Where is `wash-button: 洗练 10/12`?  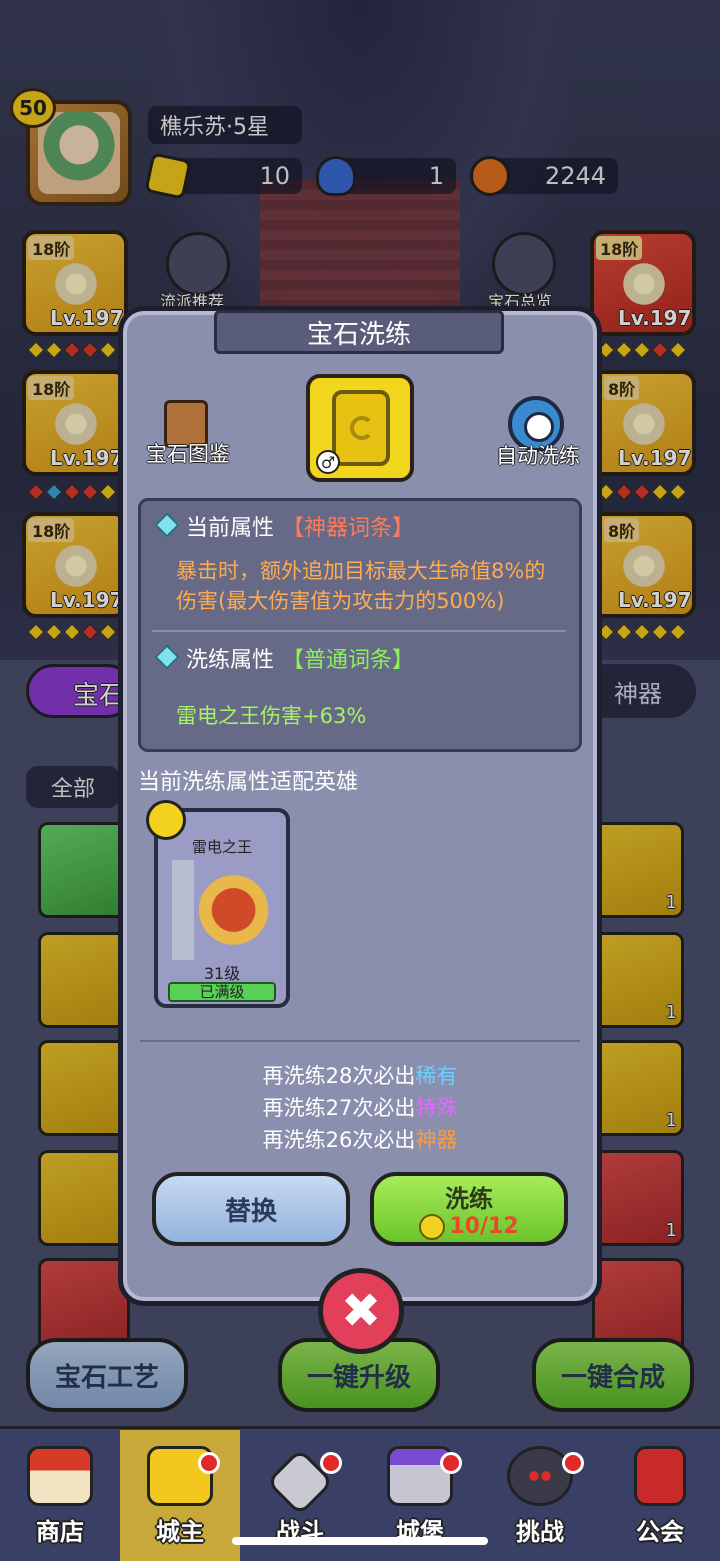
wash-button: 洗练 10/12 is located at coordinates (469, 1209).